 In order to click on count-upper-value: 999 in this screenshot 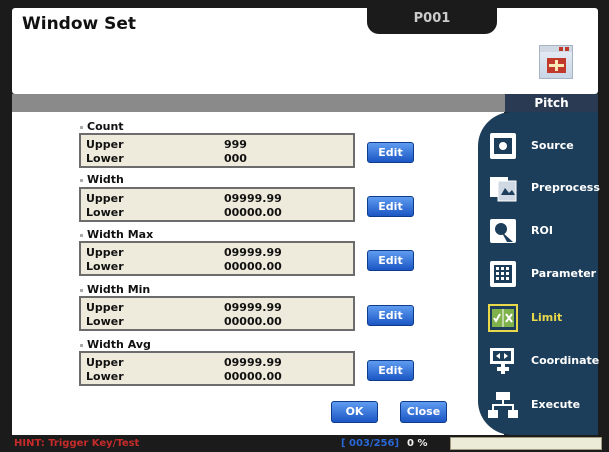, I will do `click(235, 144)`.